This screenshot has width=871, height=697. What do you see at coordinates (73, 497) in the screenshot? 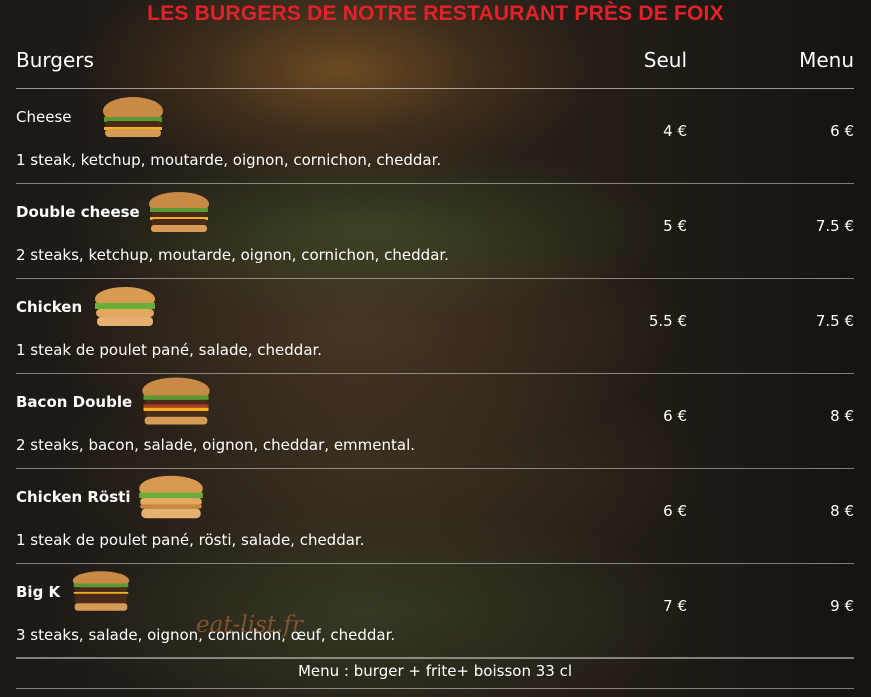
I see `burger-name: Chicken Rösti` at bounding box center [73, 497].